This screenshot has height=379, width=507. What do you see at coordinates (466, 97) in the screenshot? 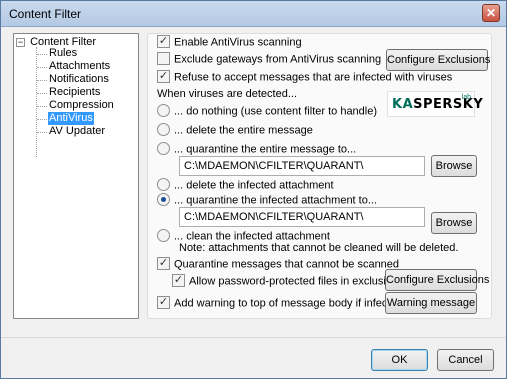
I see `logo-sub: lab` at bounding box center [466, 97].